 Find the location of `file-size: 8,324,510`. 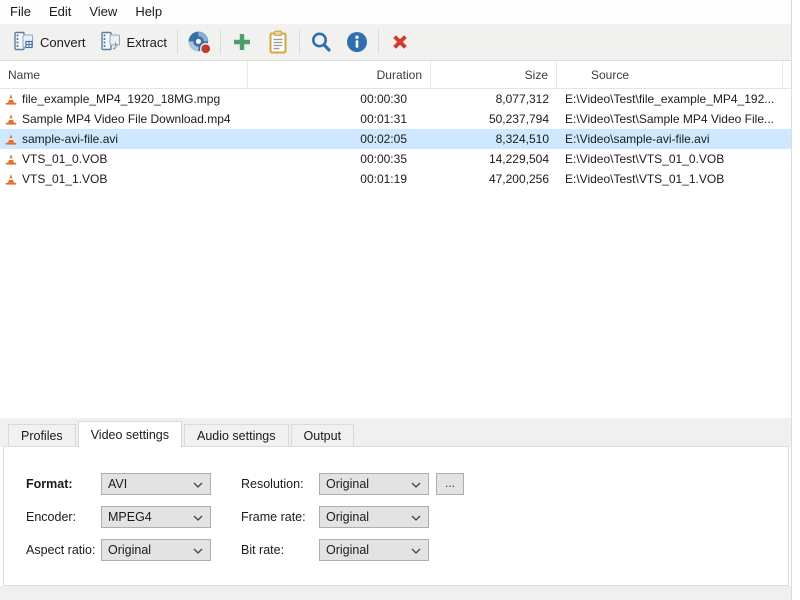

file-size: 8,324,510 is located at coordinates (522, 139).